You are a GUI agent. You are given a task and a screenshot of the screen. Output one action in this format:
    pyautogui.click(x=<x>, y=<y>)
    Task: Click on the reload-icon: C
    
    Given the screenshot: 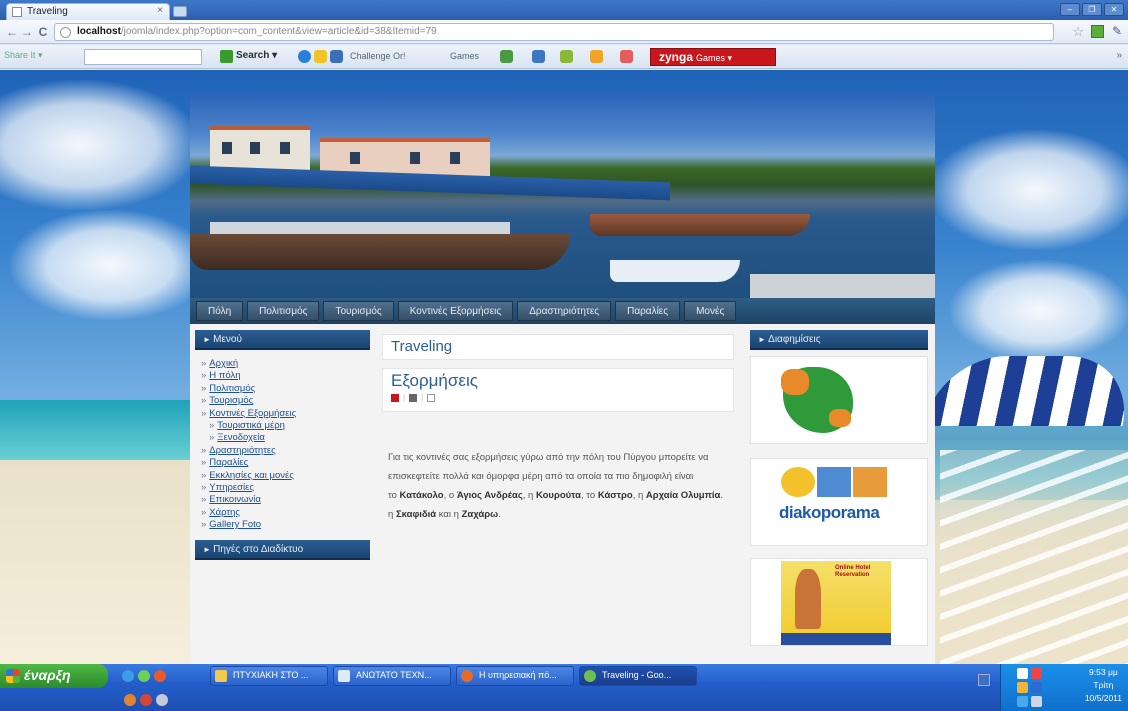 What is the action you would take?
    pyautogui.click(x=43, y=32)
    